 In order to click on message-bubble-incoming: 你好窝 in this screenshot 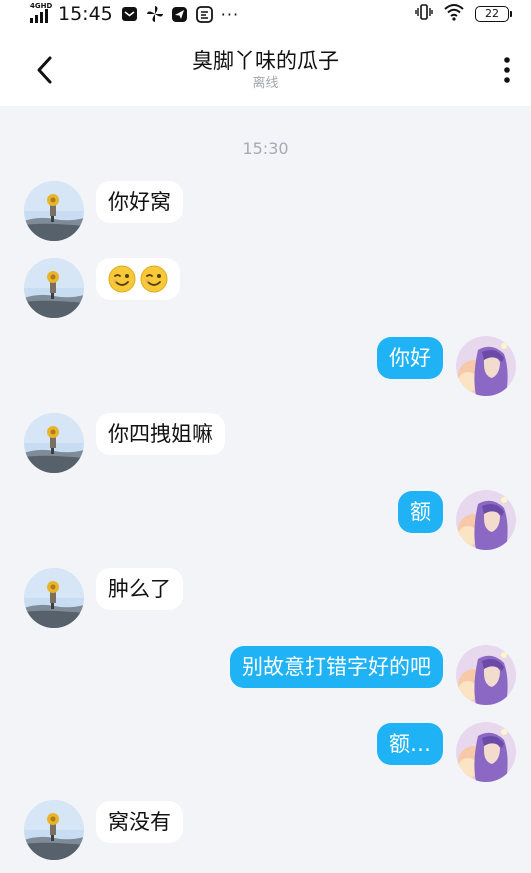, I will do `click(139, 202)`.